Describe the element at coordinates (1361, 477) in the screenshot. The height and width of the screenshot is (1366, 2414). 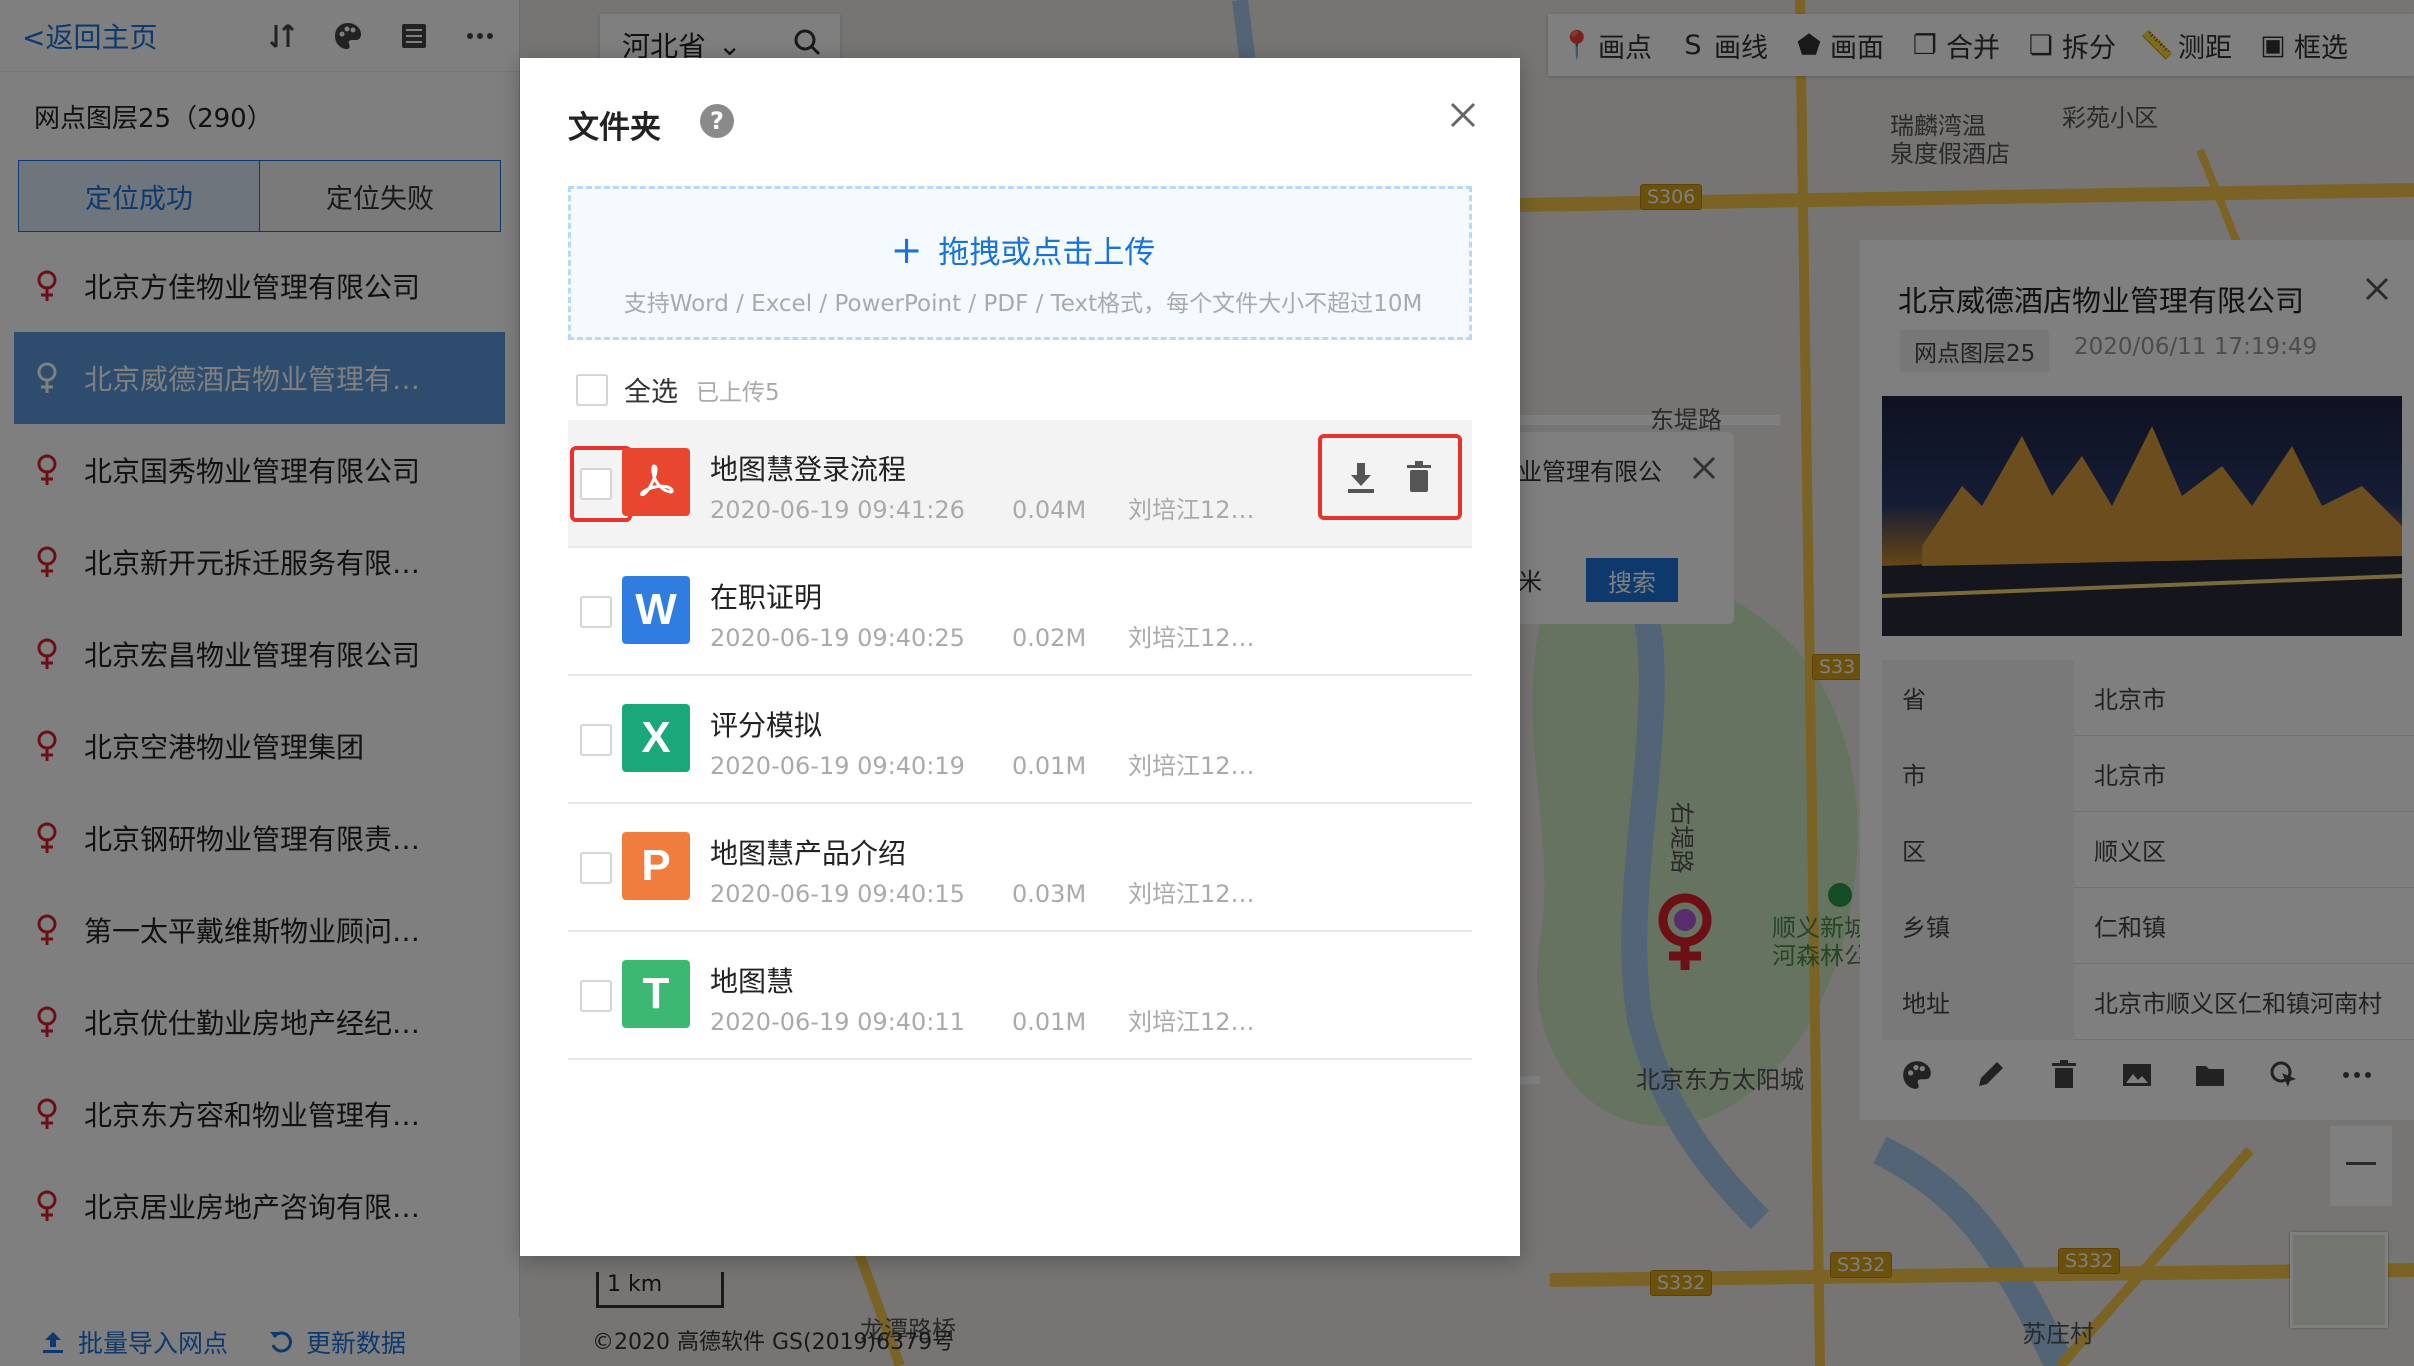
I see `download-icon` at that location.